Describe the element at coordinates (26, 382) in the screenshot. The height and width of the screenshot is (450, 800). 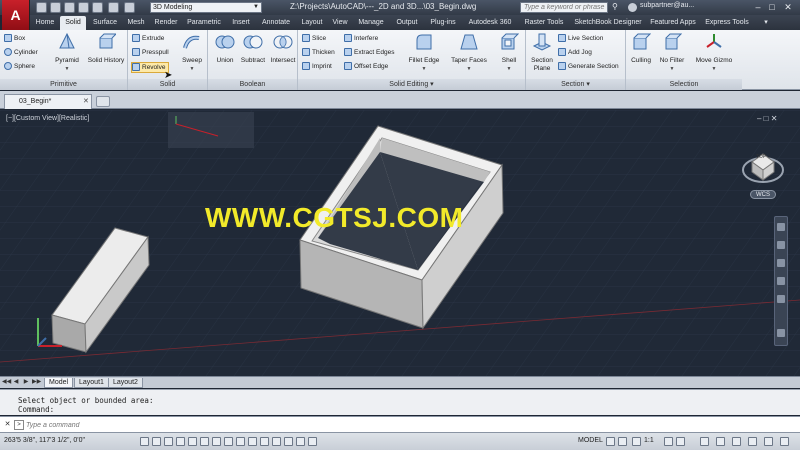
I see `next-layout-icon: ▶` at that location.